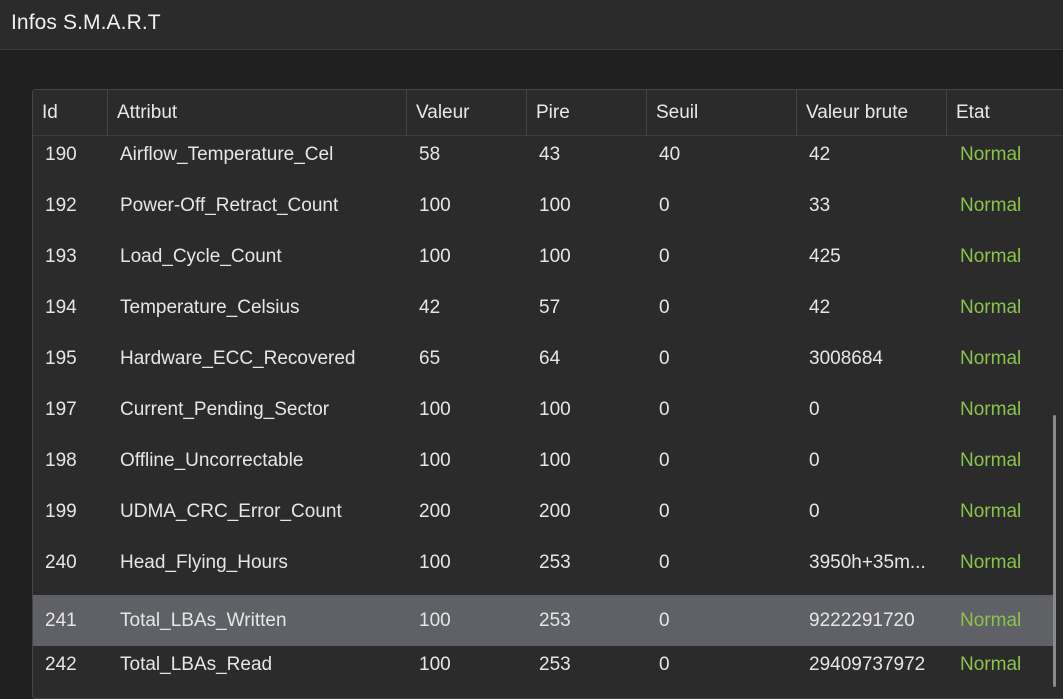 This screenshot has width=1063, height=699. I want to click on table-row: 199 UDMA_CRC_Error_Count 200 200 0 0 Normal, so click(543, 518).